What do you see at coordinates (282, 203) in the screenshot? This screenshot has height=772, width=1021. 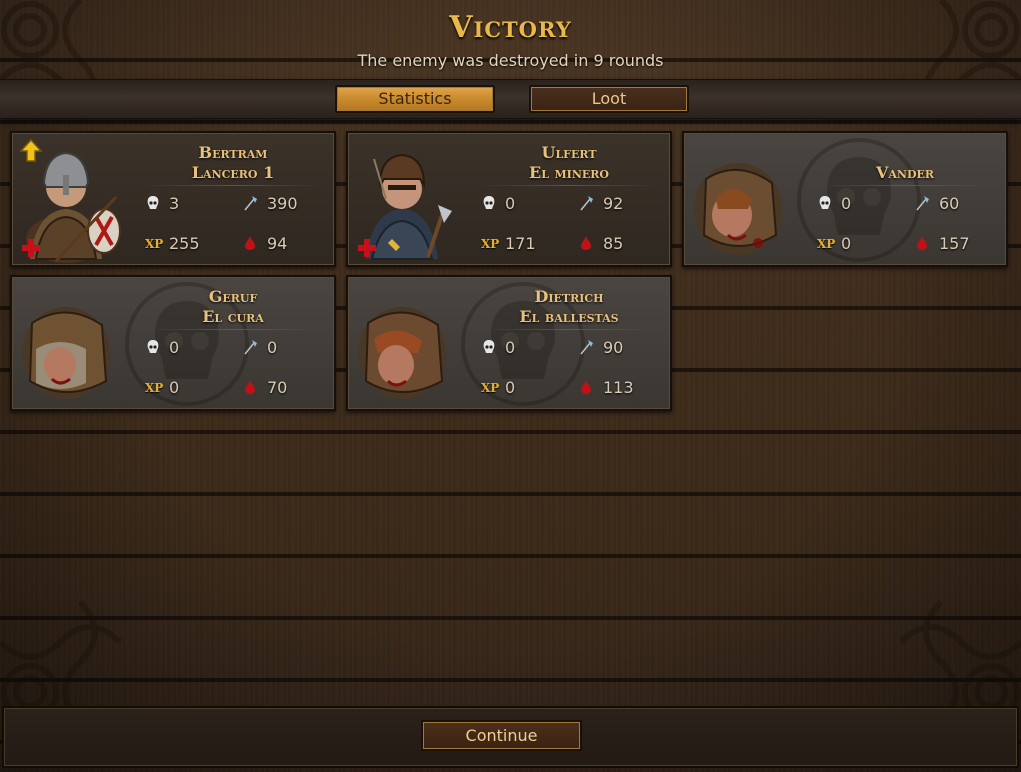 I see `damage-value: 390` at bounding box center [282, 203].